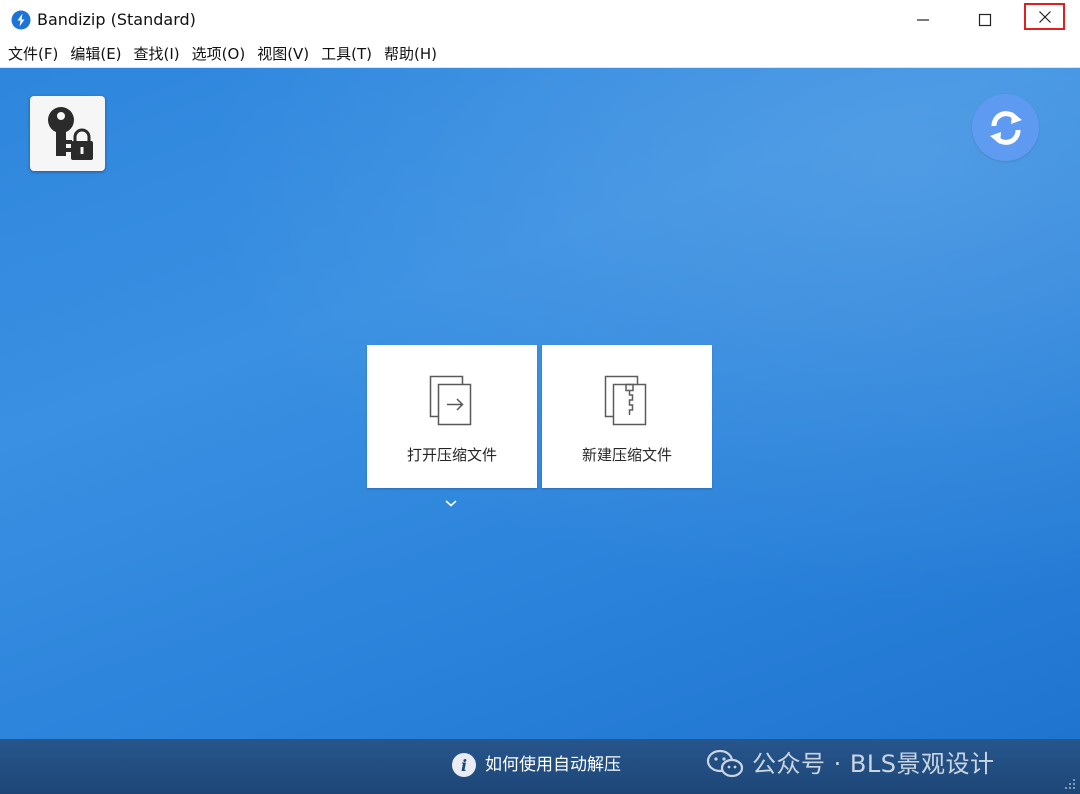  Describe the element at coordinates (725, 763) in the screenshot. I see `wechat-icon` at that location.